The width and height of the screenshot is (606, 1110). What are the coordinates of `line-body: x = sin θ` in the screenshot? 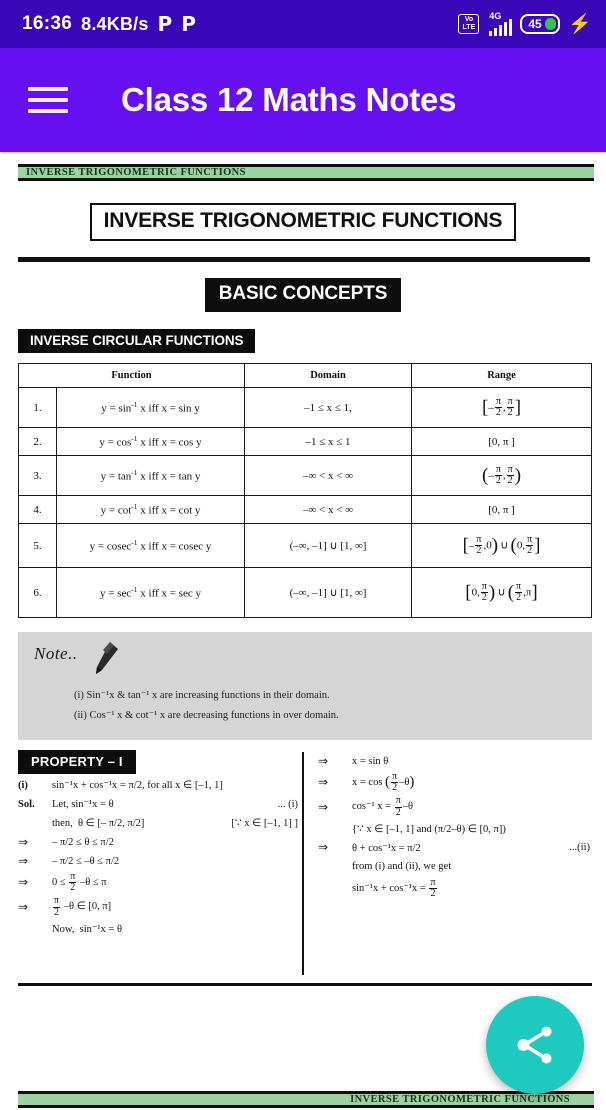 It's located at (370, 761).